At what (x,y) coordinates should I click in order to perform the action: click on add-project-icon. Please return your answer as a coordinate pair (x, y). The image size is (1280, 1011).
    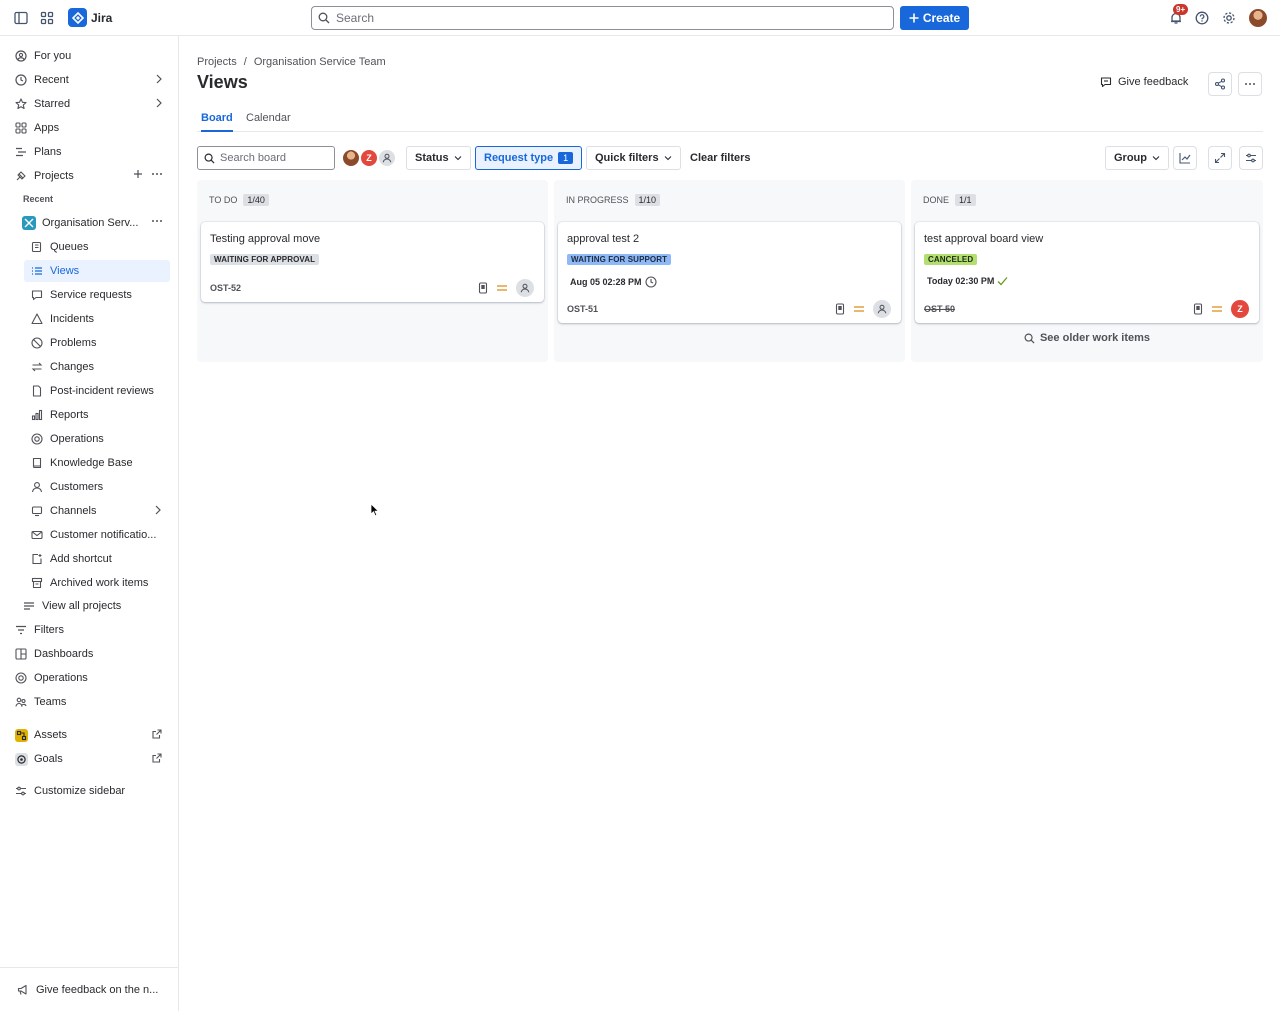
    Looking at the image, I should click on (138, 174).